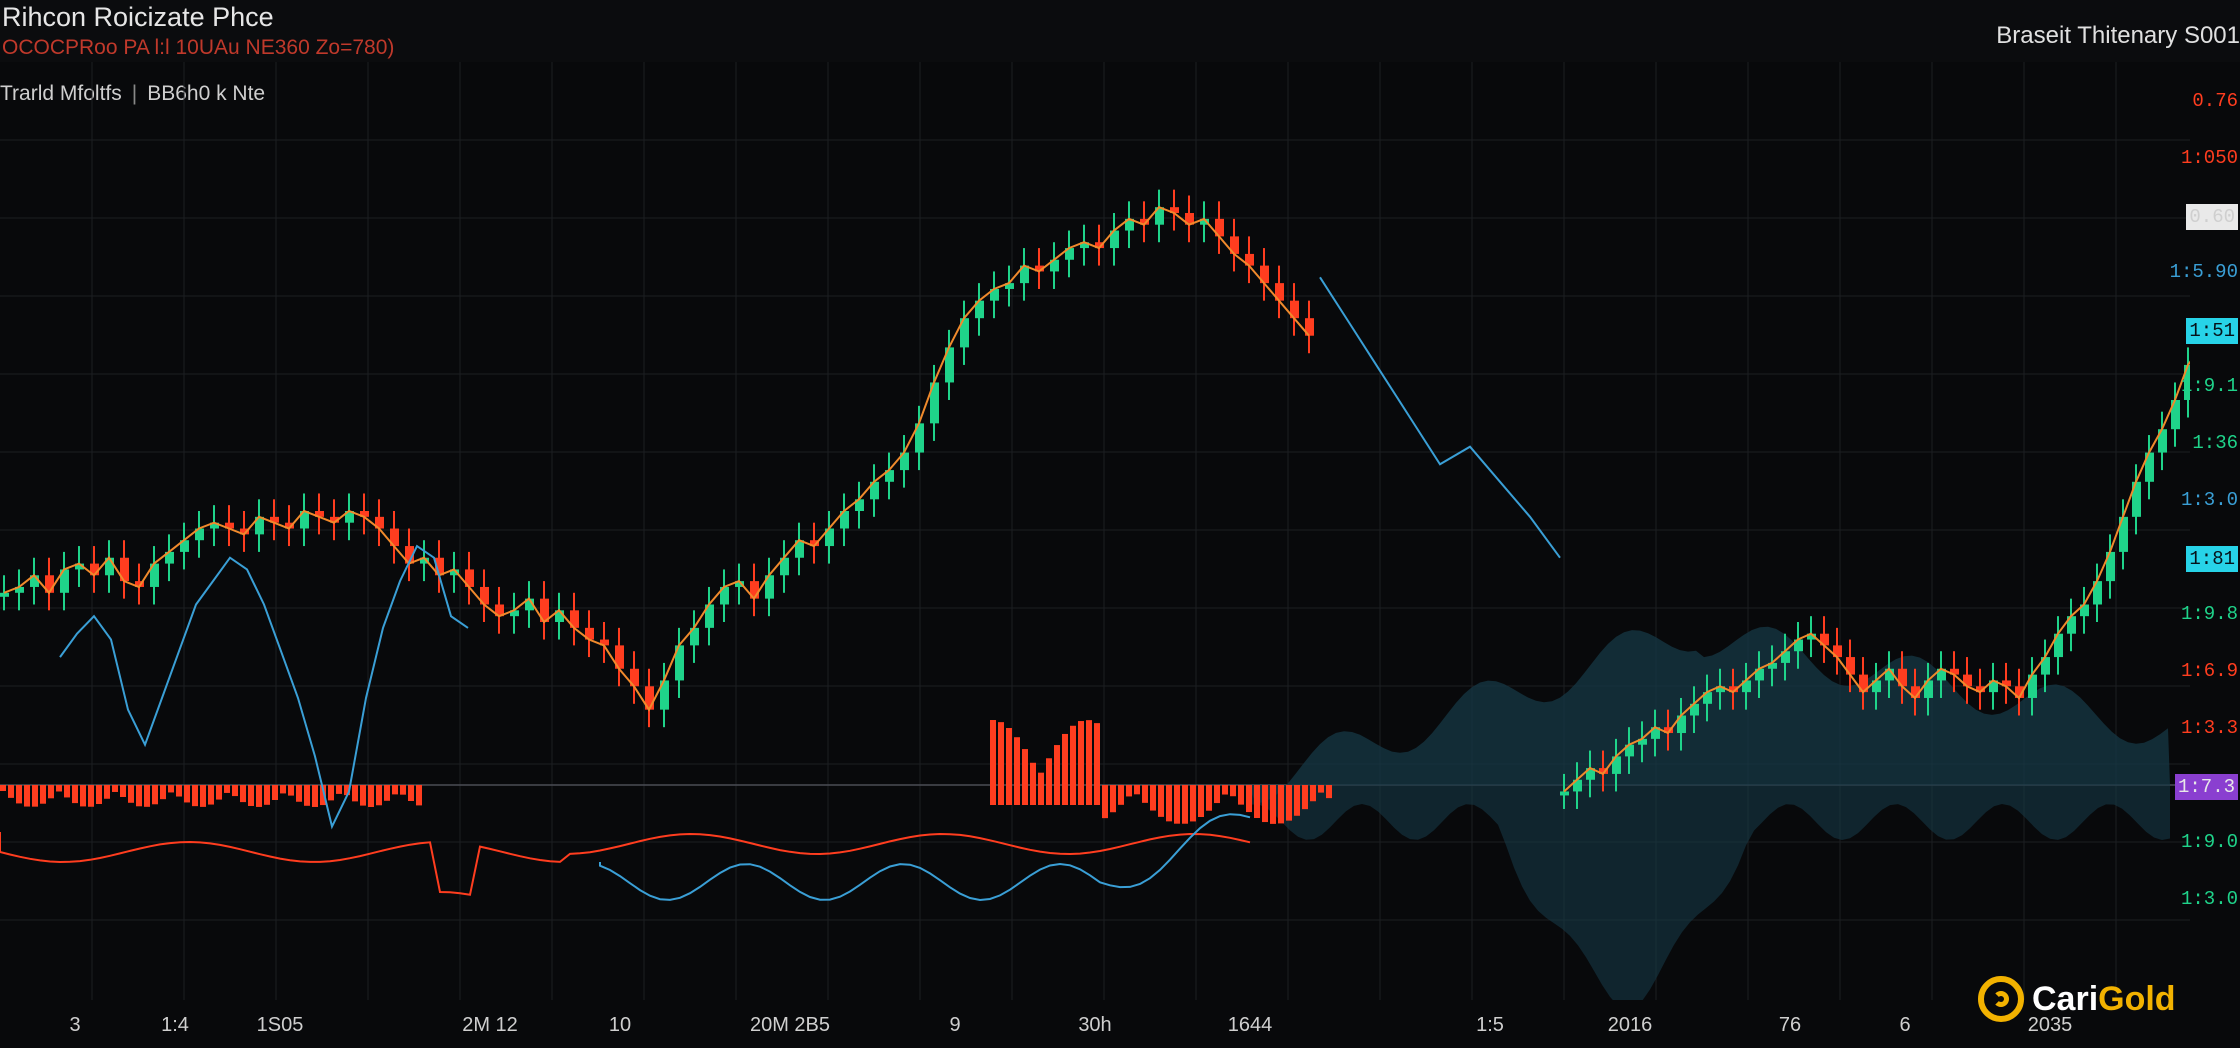 The height and width of the screenshot is (1048, 2240). Describe the element at coordinates (2209, 158) in the screenshot. I see `y-tick-label: 1:050` at that location.